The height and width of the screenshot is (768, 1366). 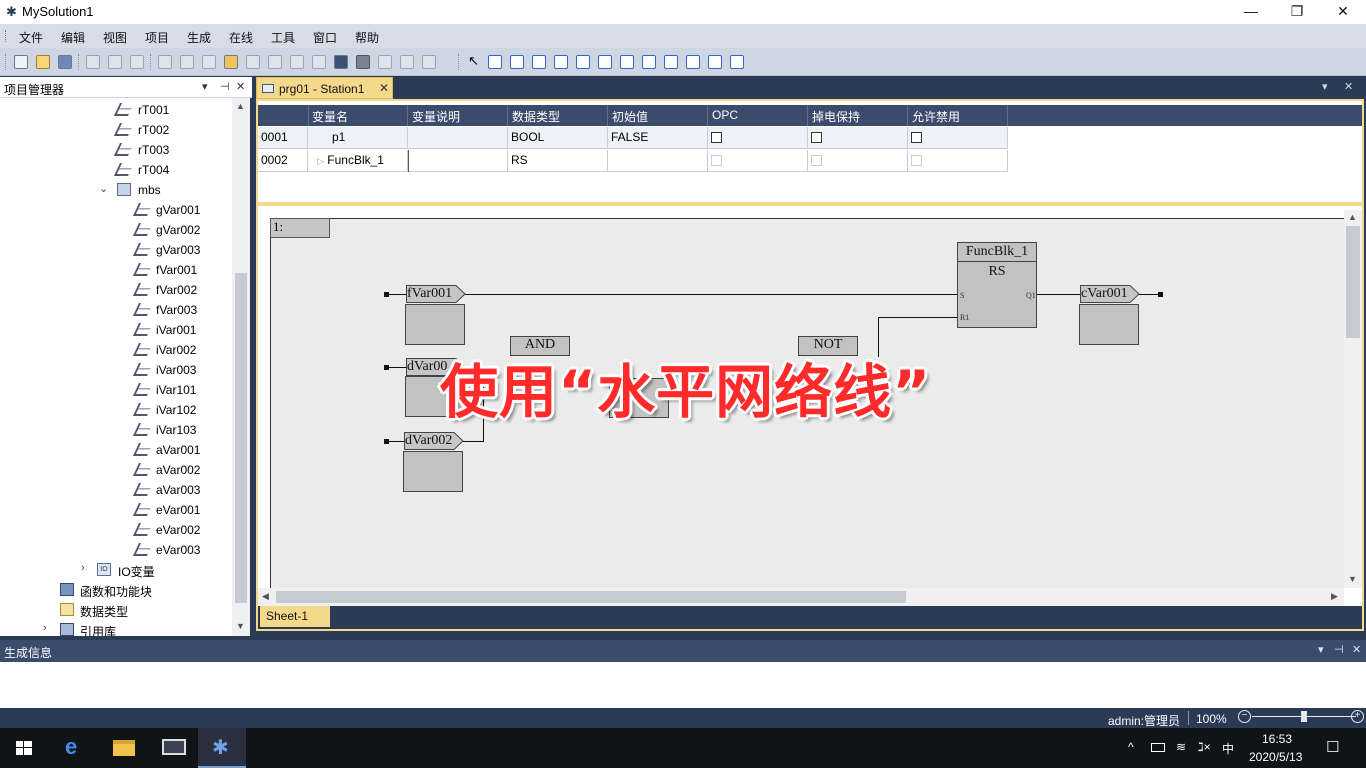 What do you see at coordinates (116, 110) in the screenshot?
I see `tree-item-rT001: rT001` at bounding box center [116, 110].